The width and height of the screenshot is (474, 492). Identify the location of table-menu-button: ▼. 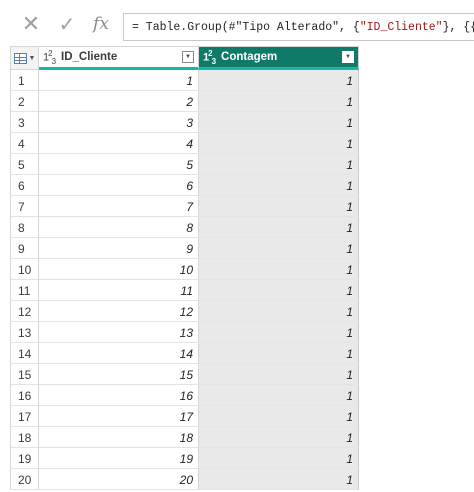
(25, 58).